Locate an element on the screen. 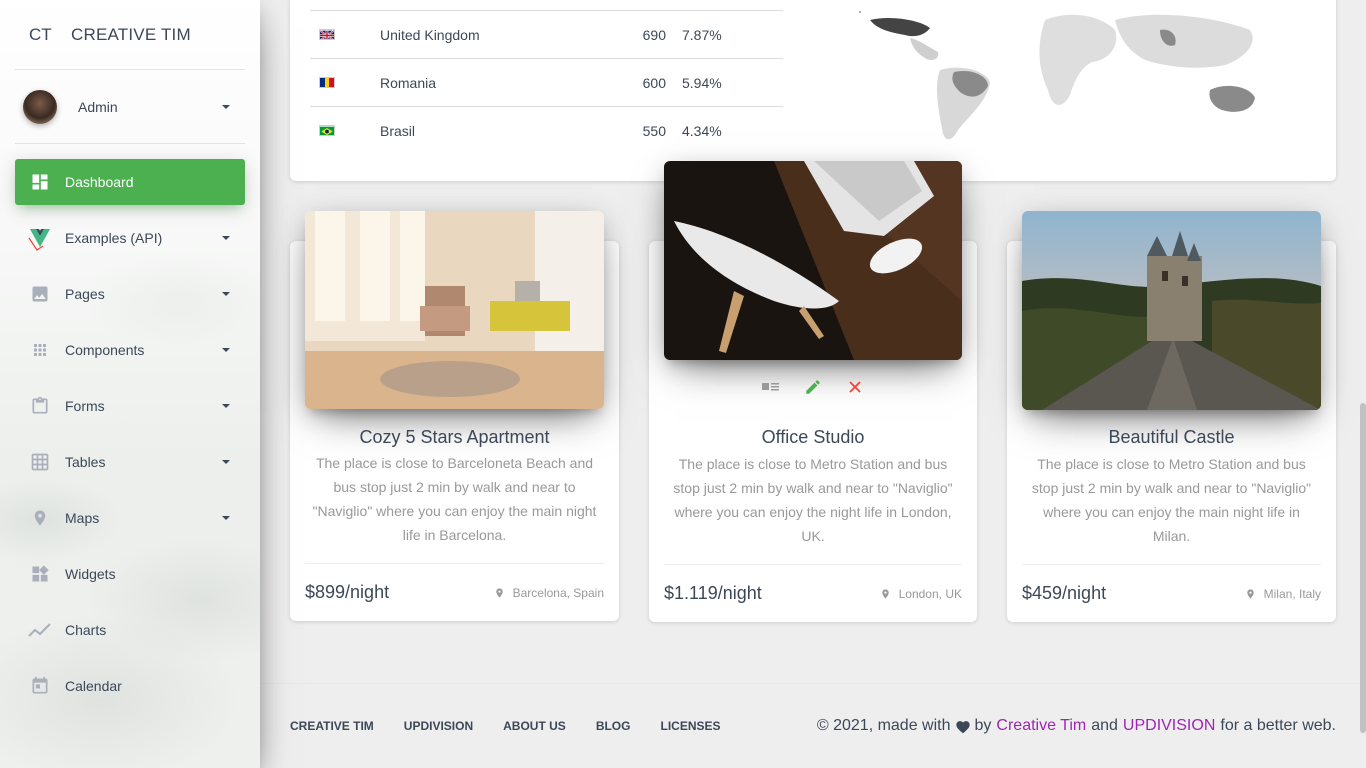  apps-grid-icon is located at coordinates (40, 350).